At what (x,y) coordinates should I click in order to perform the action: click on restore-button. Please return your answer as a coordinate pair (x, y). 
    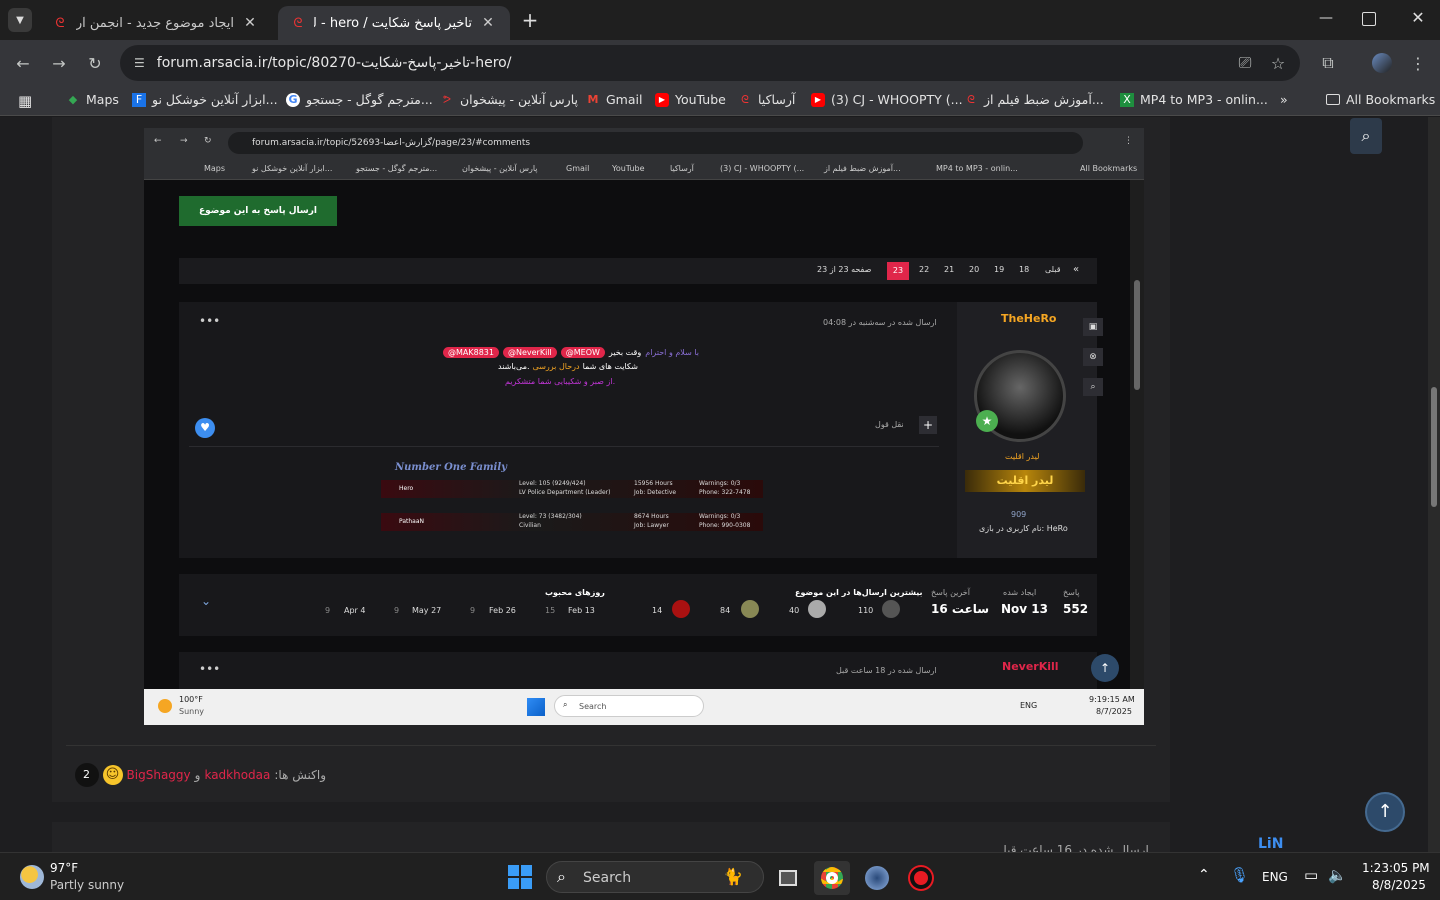
    Looking at the image, I should click on (1369, 19).